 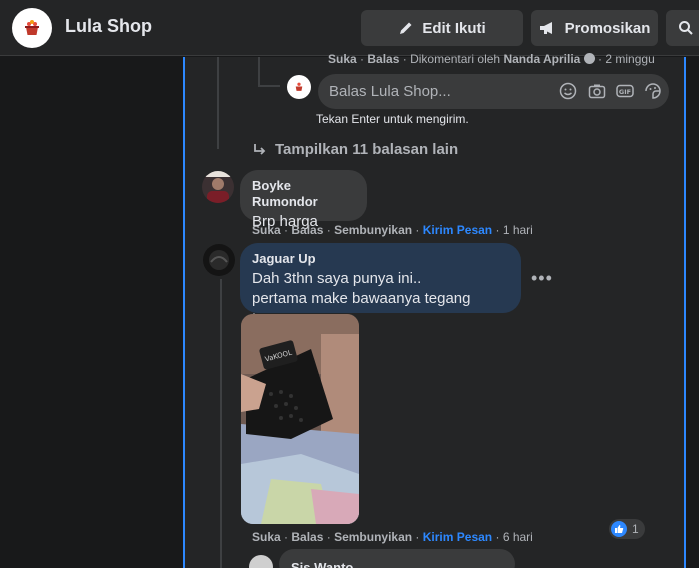 What do you see at coordinates (300, 419) in the screenshot?
I see `comment-photo: VaKOOL` at bounding box center [300, 419].